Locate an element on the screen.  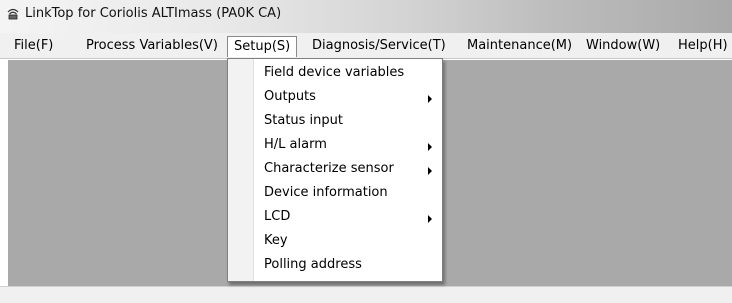
menu-item-lcd: LCD is located at coordinates (335, 217).